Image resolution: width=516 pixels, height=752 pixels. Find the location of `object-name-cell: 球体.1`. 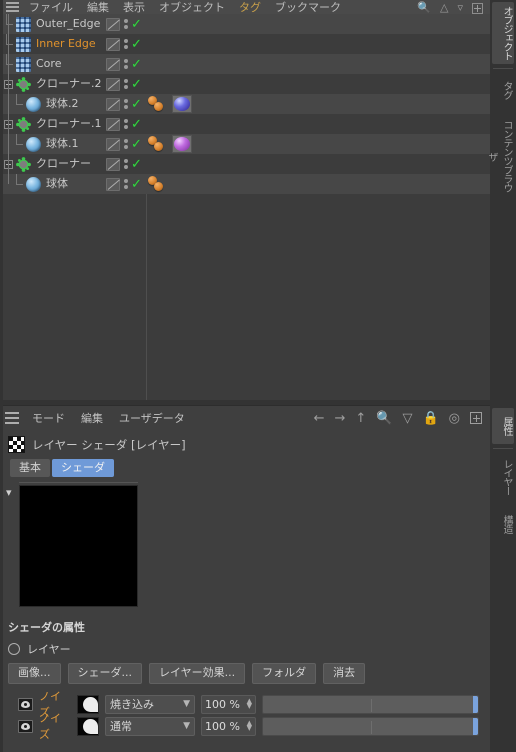

object-name-cell: 球体.1 is located at coordinates (52, 144).